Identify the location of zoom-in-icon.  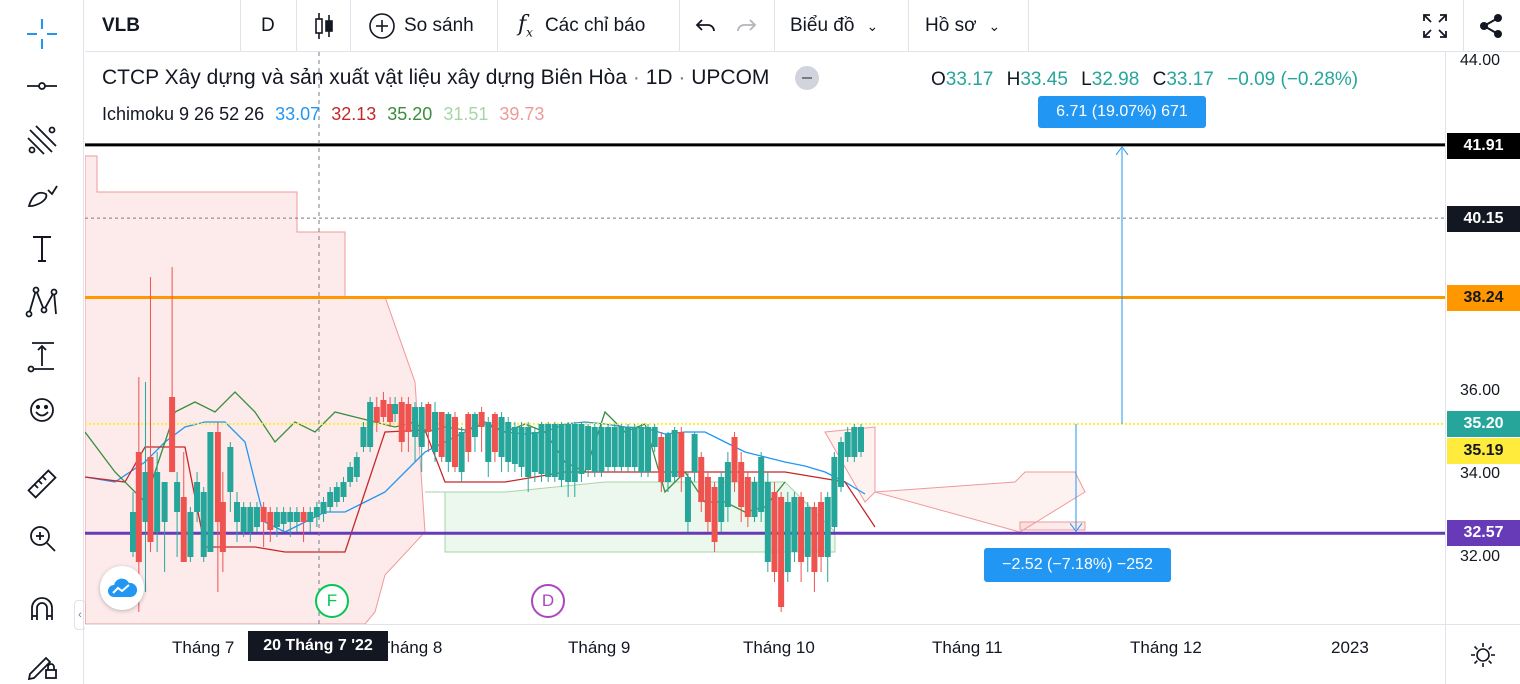
(42, 538).